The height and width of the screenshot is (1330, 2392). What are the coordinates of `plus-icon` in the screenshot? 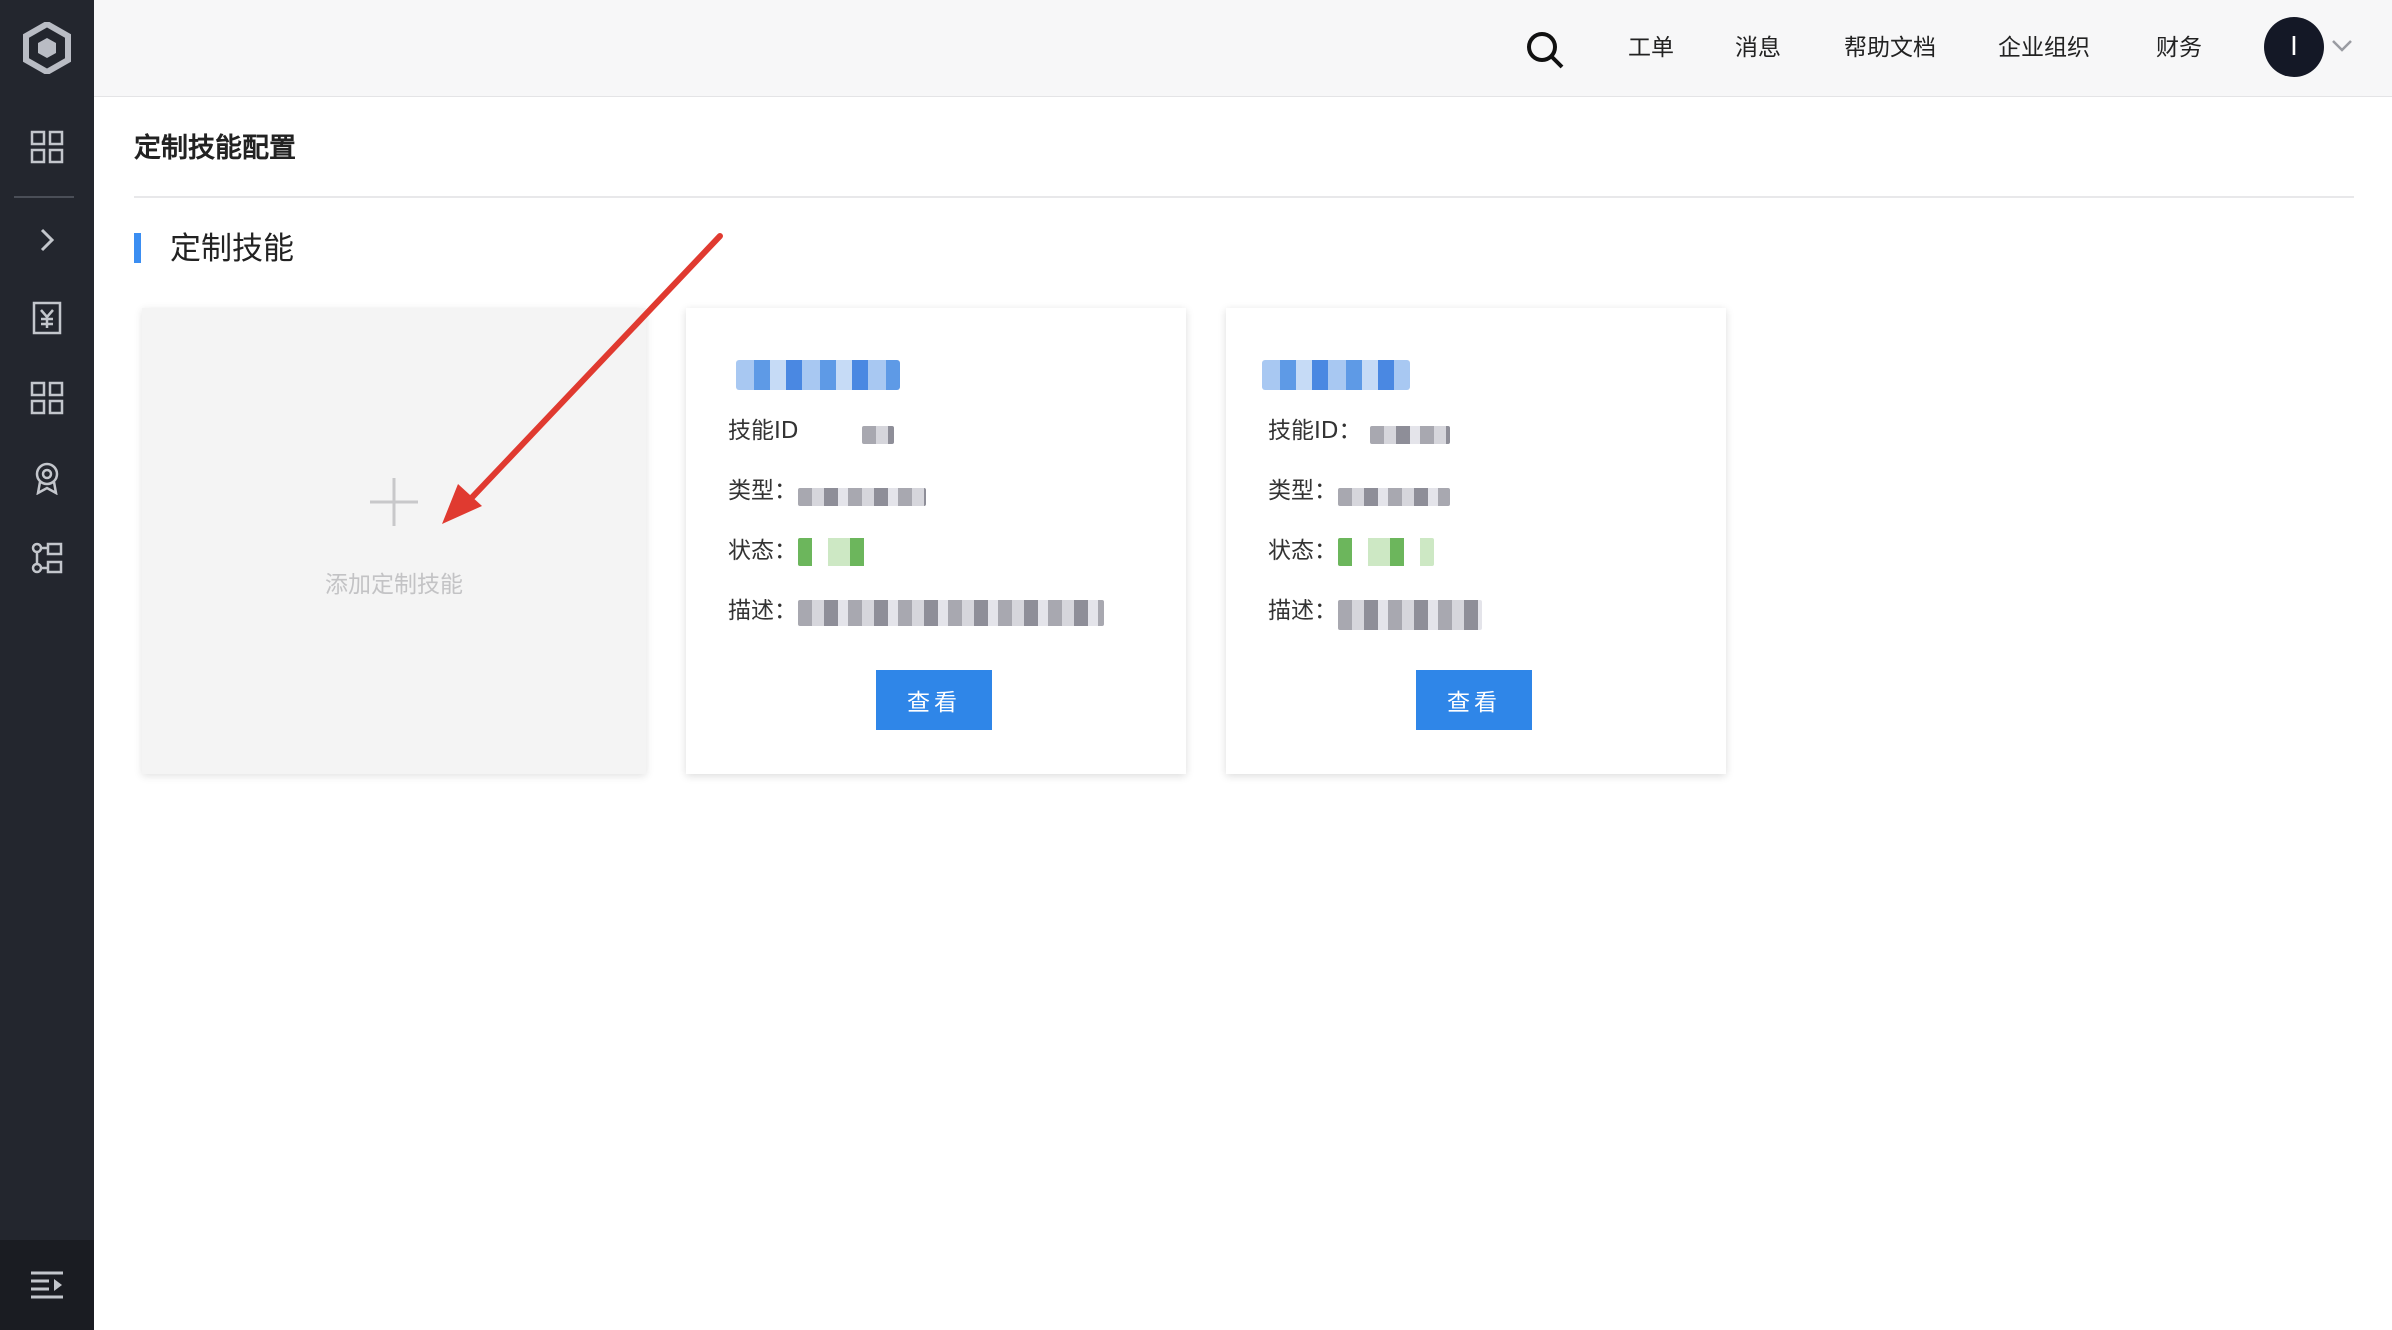 It's located at (394, 502).